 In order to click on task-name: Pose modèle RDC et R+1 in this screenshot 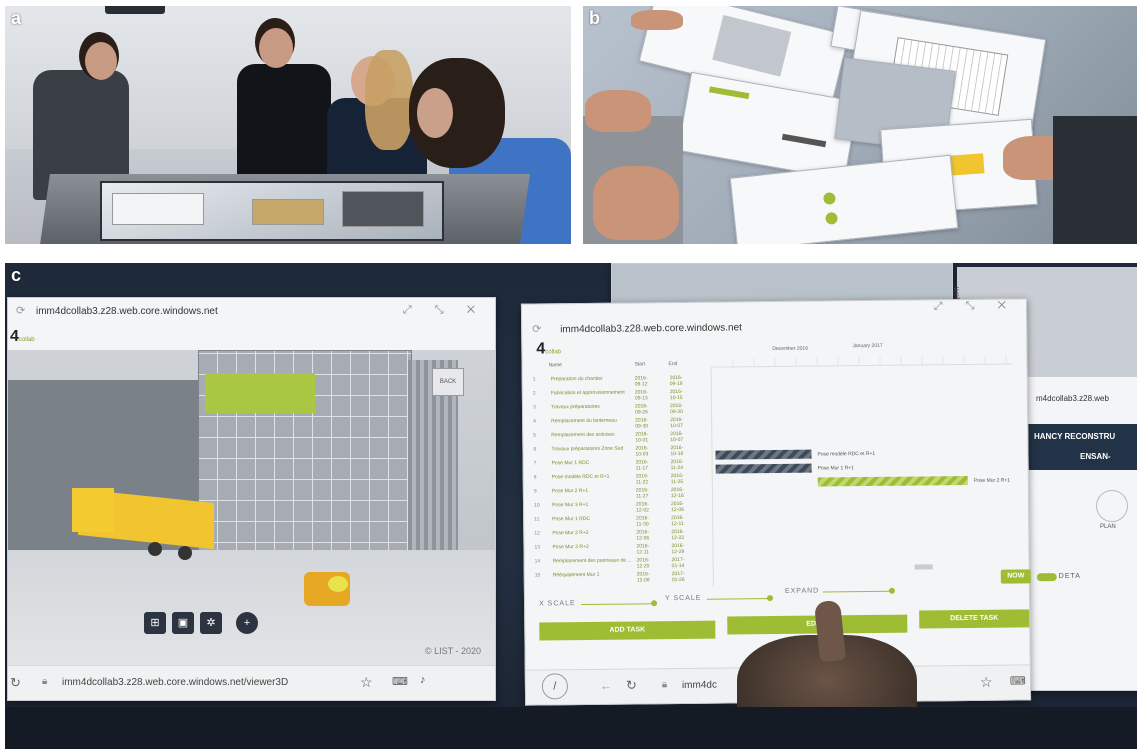, I will do `click(580, 477)`.